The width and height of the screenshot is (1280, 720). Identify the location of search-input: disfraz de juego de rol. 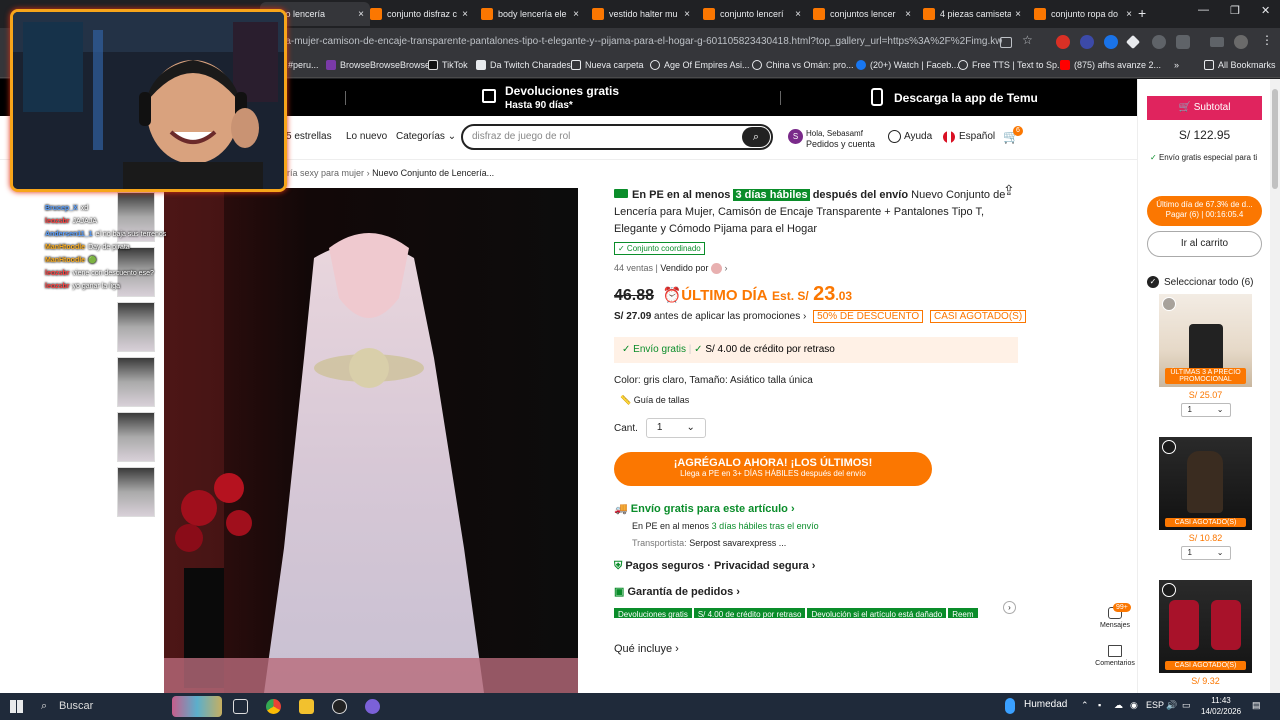
(521, 136).